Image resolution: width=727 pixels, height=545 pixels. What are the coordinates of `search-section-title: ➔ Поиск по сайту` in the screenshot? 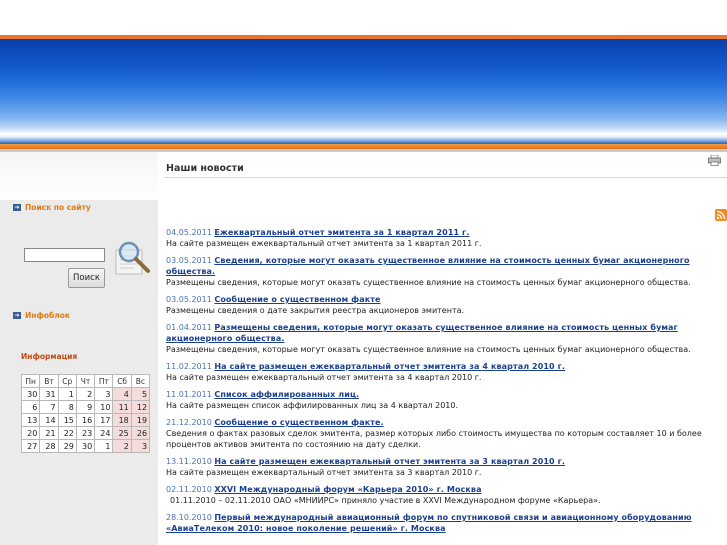 It's located at (52, 207).